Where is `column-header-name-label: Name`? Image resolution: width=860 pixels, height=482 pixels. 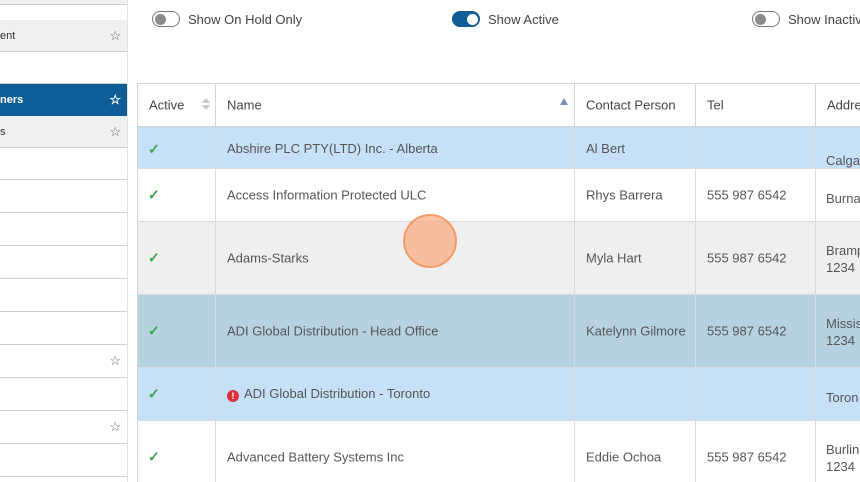
column-header-name-label: Name is located at coordinates (244, 105).